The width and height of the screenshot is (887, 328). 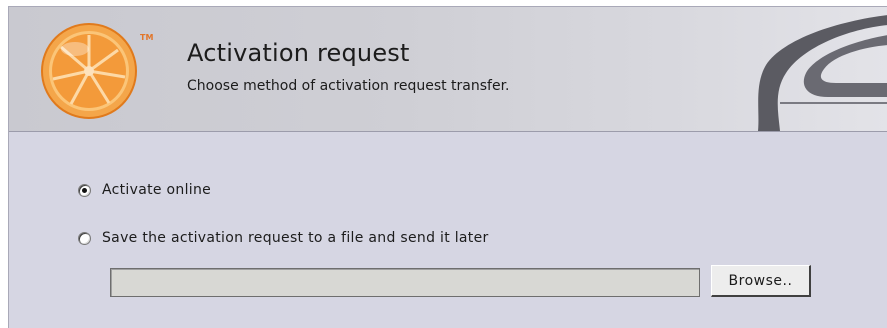 I want to click on browse-button: Browse.., so click(x=761, y=281).